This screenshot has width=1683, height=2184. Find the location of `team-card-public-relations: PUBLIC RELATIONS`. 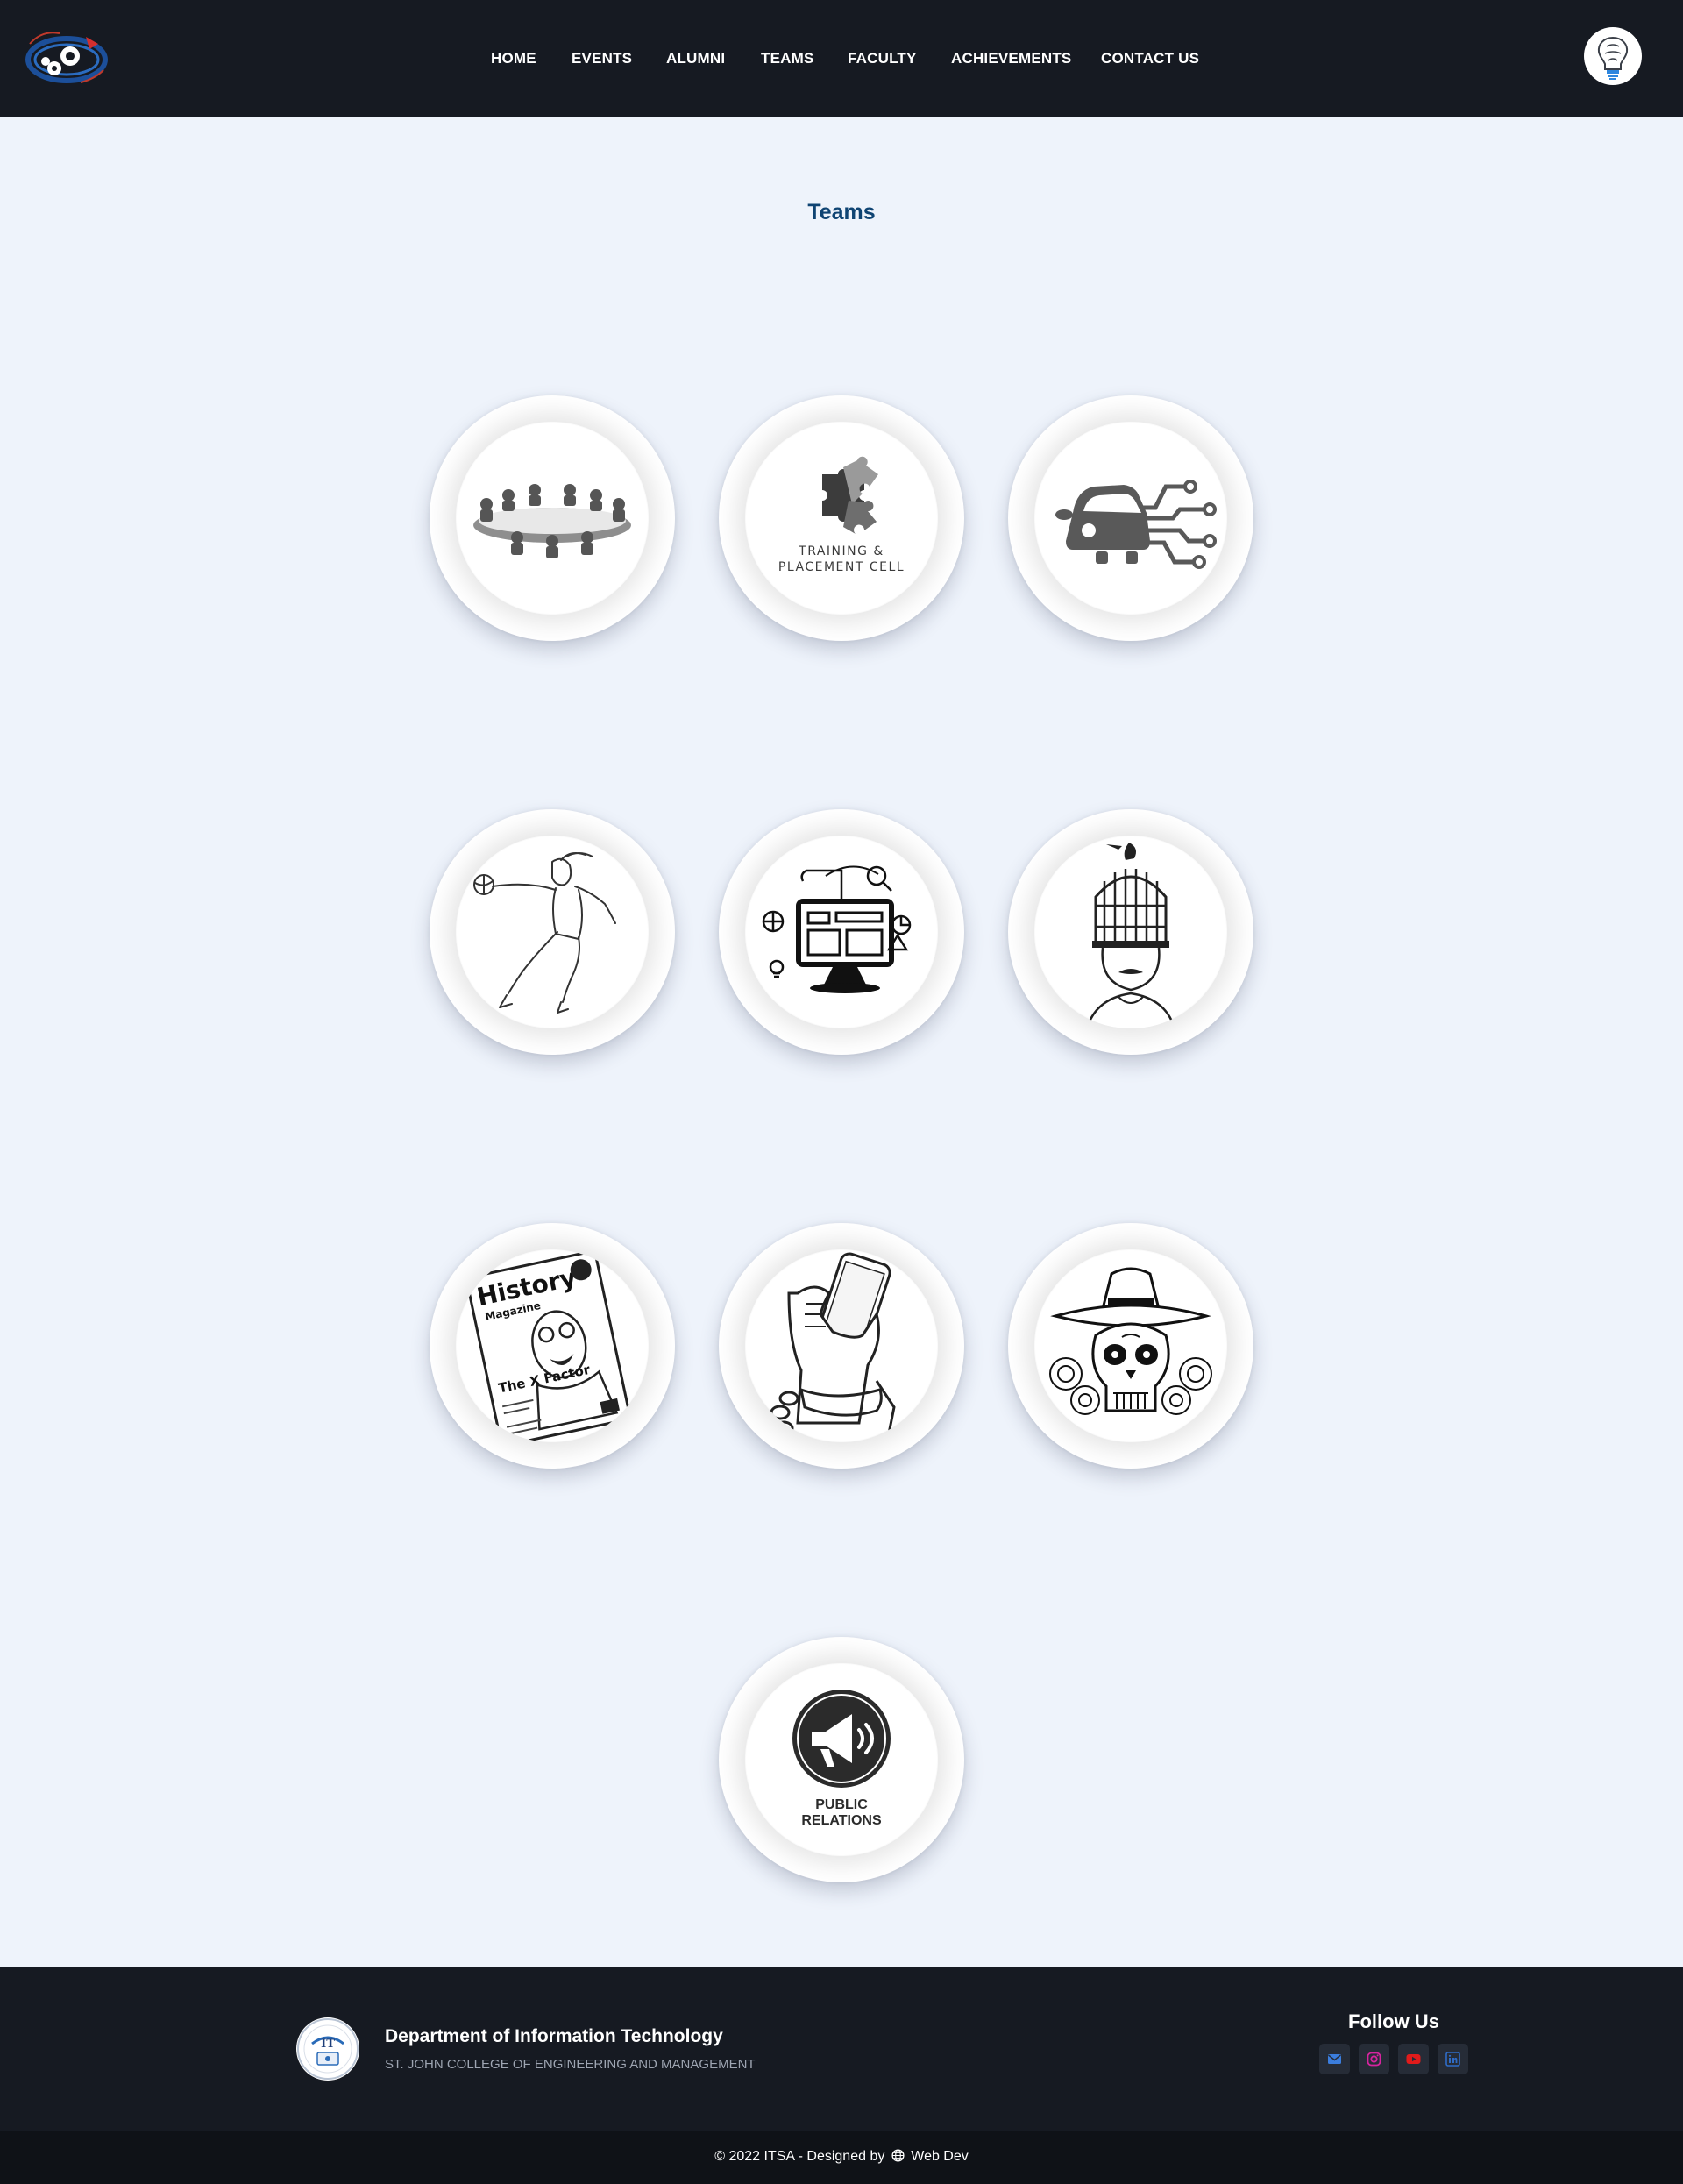

team-card-public-relations: PUBLIC RELATIONS is located at coordinates (841, 1759).